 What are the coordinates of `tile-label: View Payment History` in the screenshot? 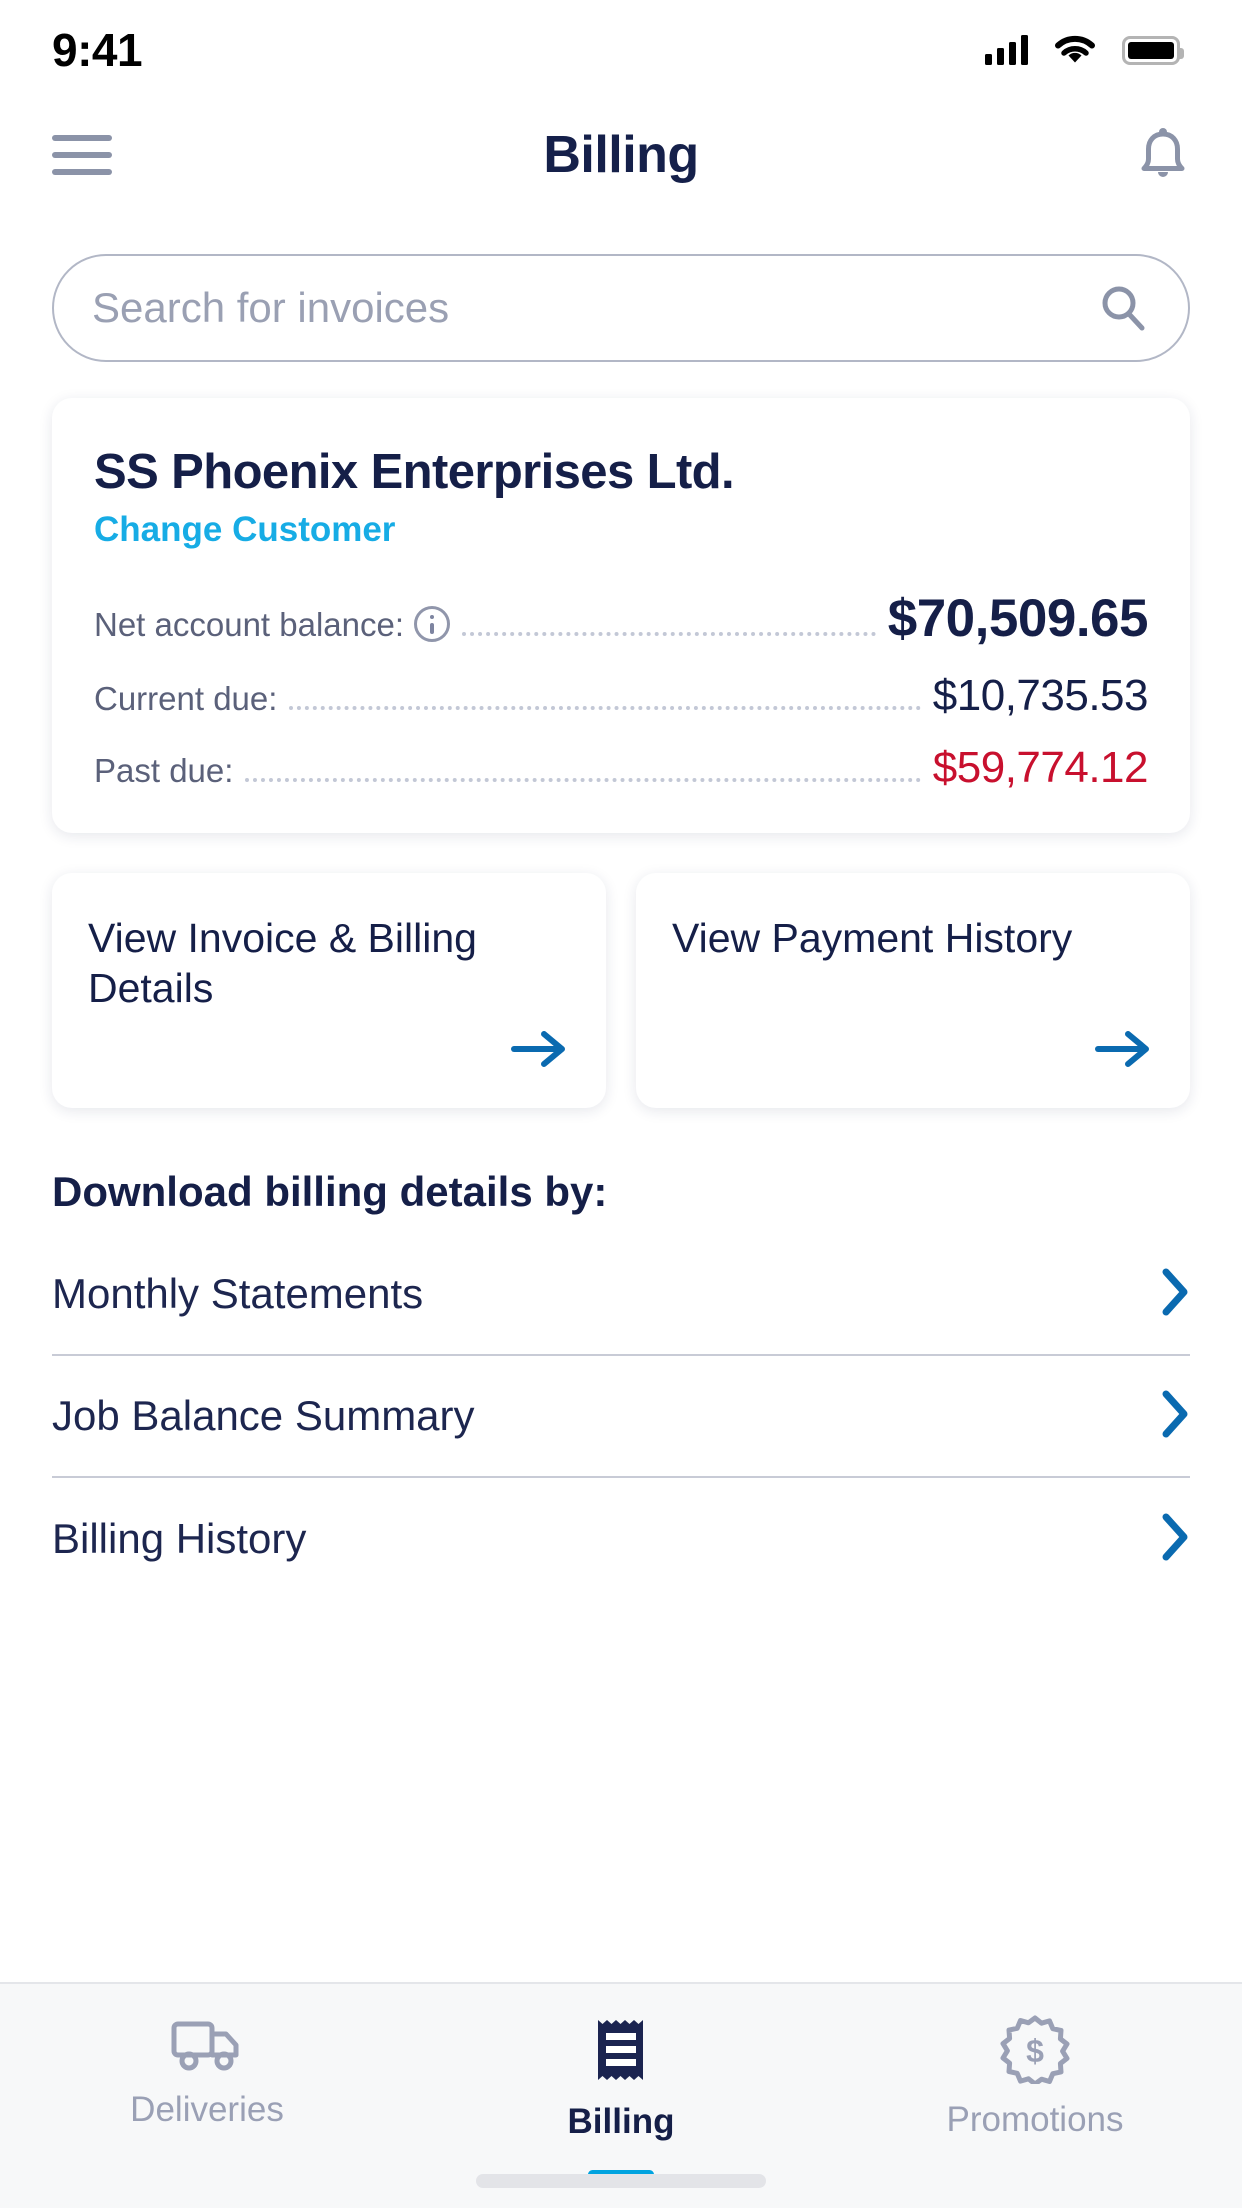 It's located at (872, 938).